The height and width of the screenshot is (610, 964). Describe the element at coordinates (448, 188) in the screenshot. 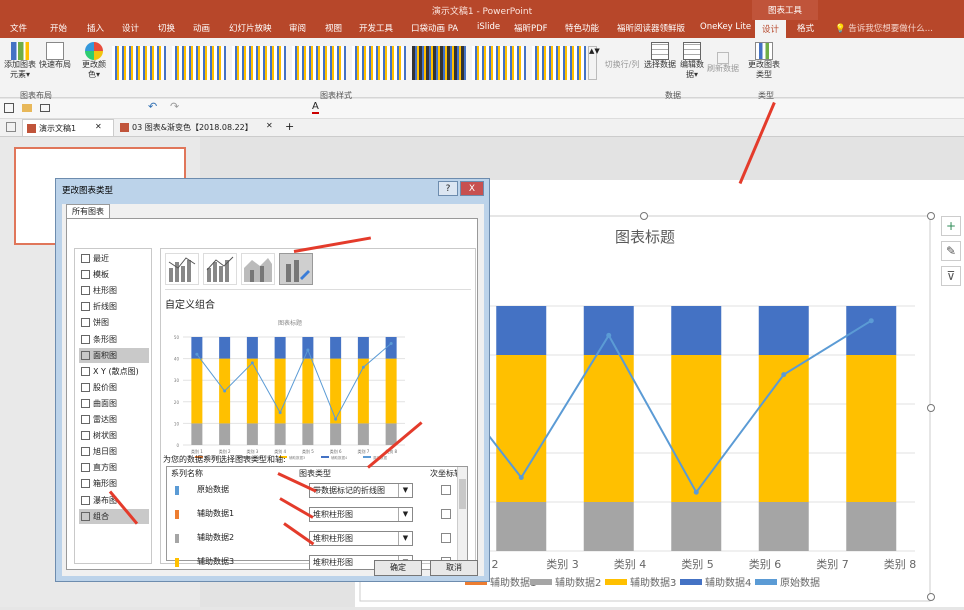

I see `help-button: ?` at that location.